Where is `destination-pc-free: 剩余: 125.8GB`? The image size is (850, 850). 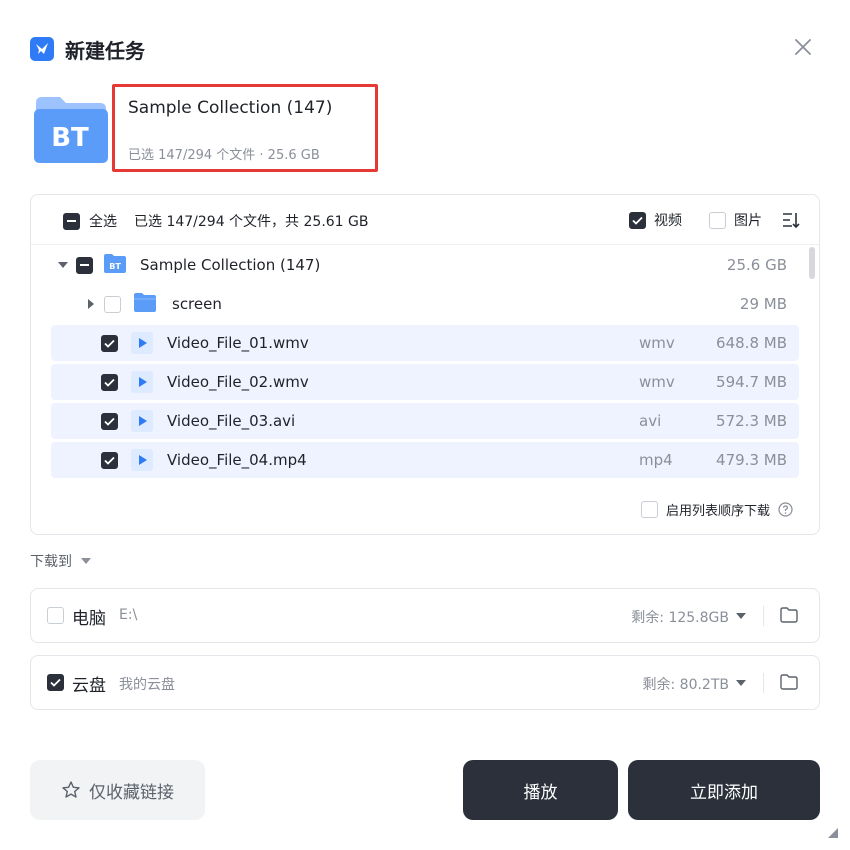
destination-pc-free: 剩余: 125.8GB is located at coordinates (680, 618).